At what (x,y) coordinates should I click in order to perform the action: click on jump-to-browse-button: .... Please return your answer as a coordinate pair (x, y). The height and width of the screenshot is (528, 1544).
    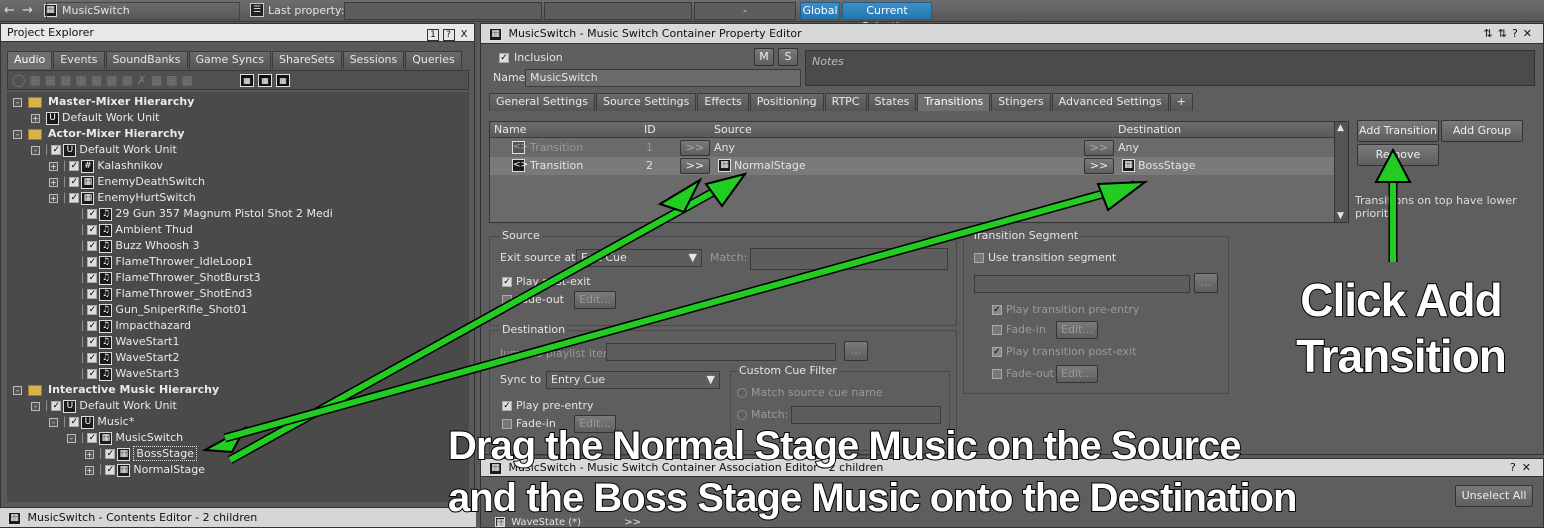
    Looking at the image, I should click on (856, 351).